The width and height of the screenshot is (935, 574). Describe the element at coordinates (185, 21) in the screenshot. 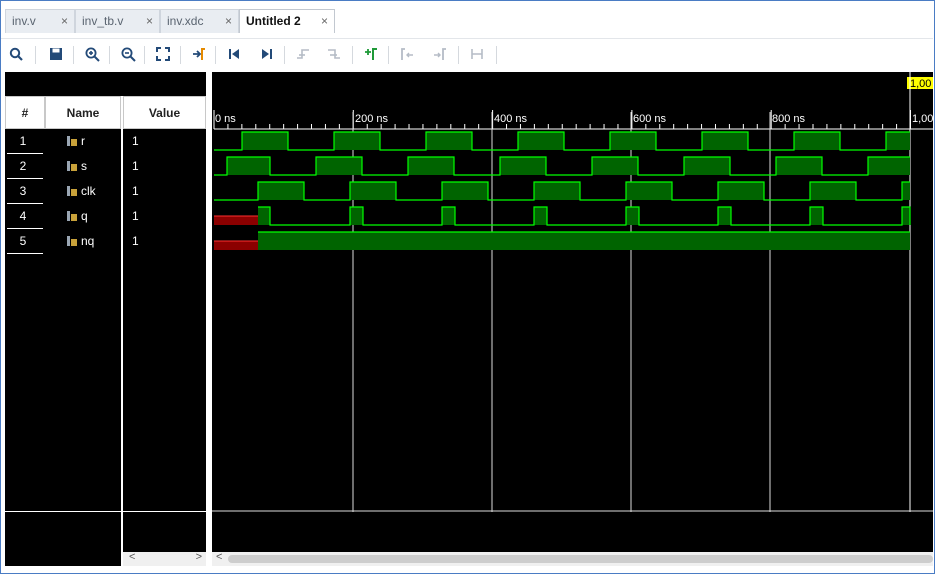

I see `tab-label: inv.xdc` at that location.